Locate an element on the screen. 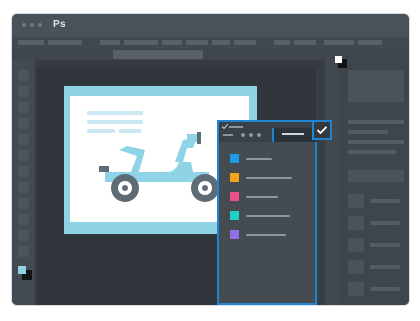  scooter-body is located at coordinates (154, 157).